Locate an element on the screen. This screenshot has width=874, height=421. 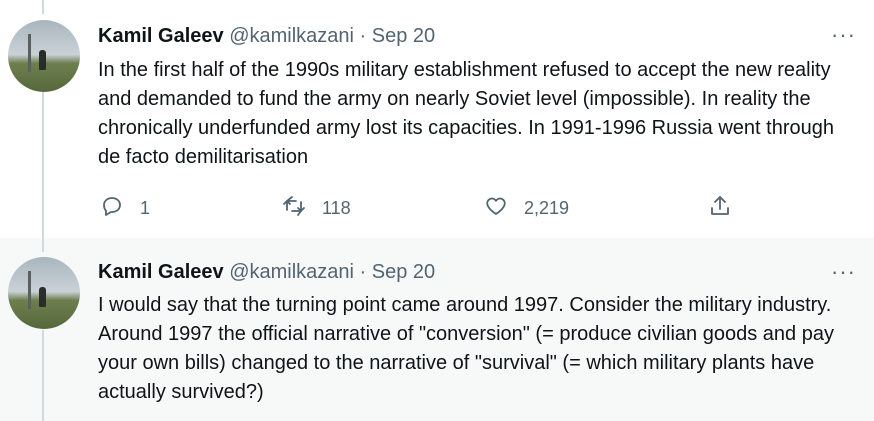
retweet-icon is located at coordinates (294, 208).